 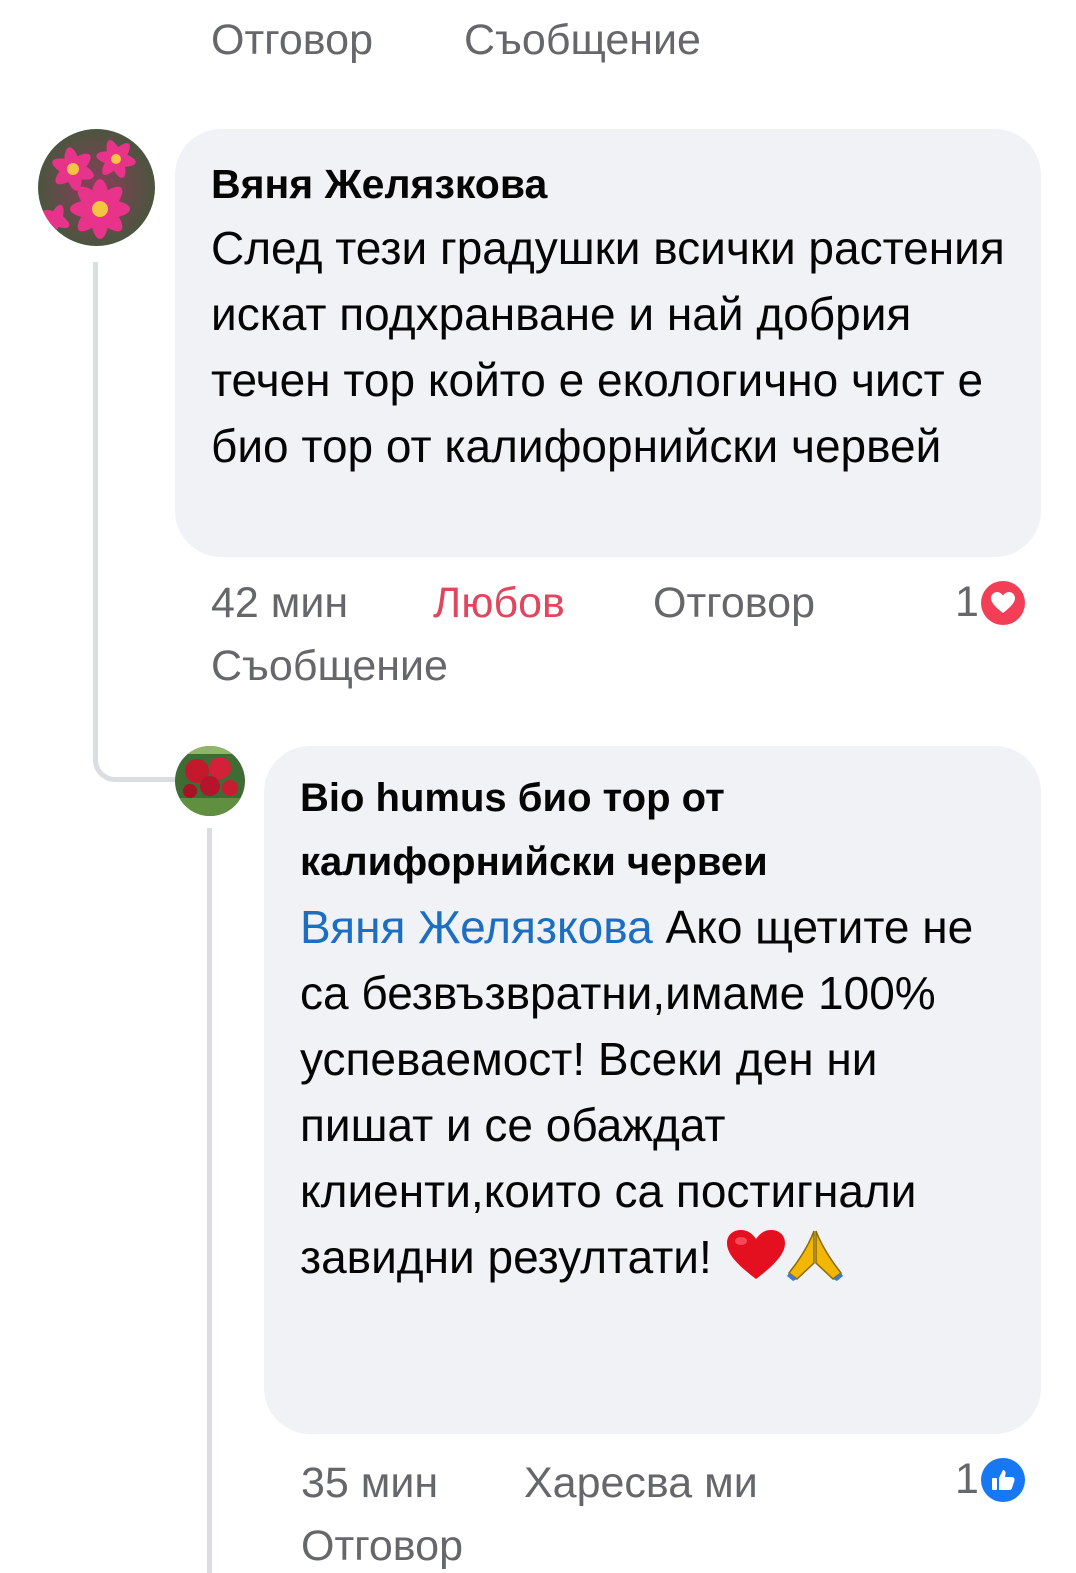 I want to click on reaction-summary-1: 1, so click(x=990, y=602).